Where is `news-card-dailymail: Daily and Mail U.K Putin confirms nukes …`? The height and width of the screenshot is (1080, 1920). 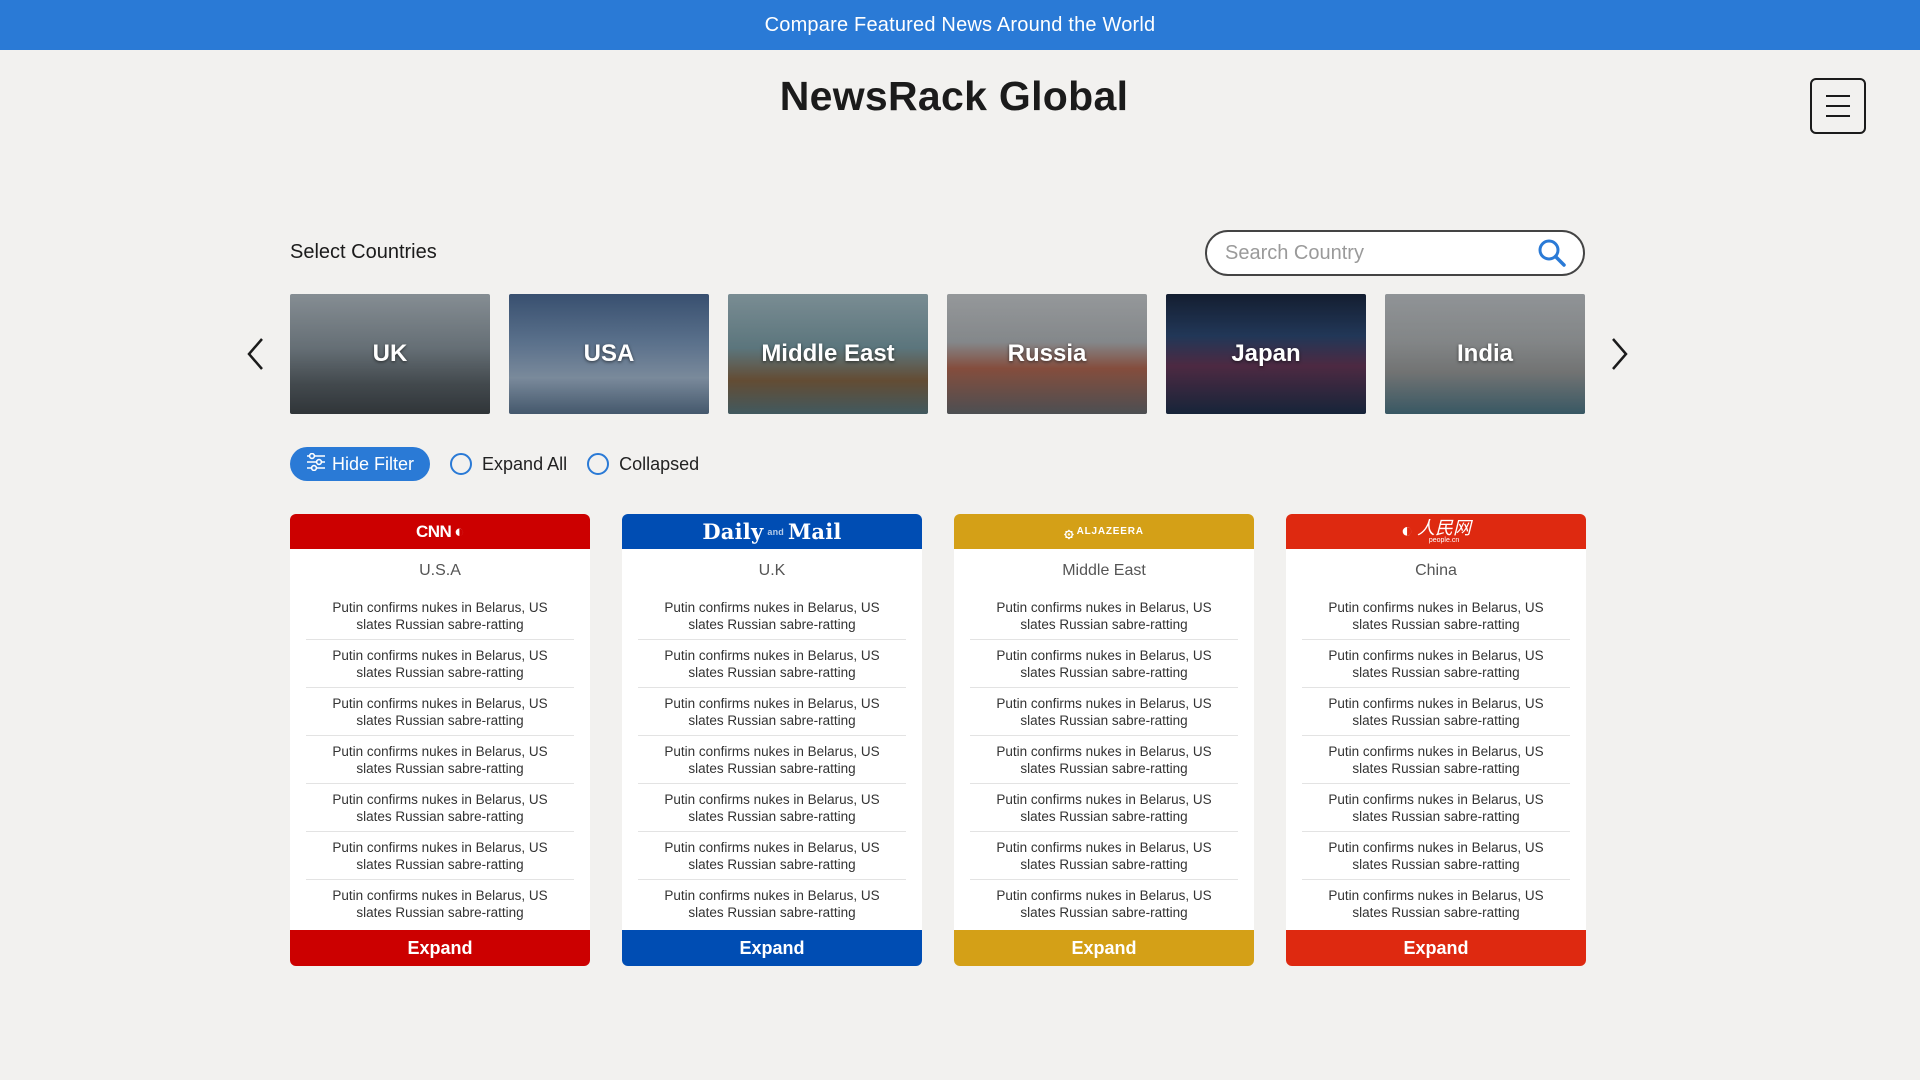
news-card-dailymail: Daily and Mail U.K Putin confirms nukes … is located at coordinates (772, 740).